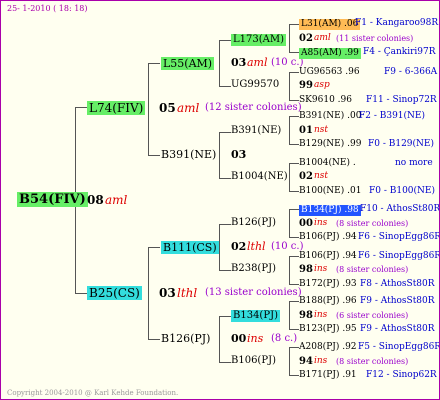 The image size is (440, 400). Describe the element at coordinates (399, 347) in the screenshot. I see `g4-info-8a: F5 - SinopEgg86R` at that location.